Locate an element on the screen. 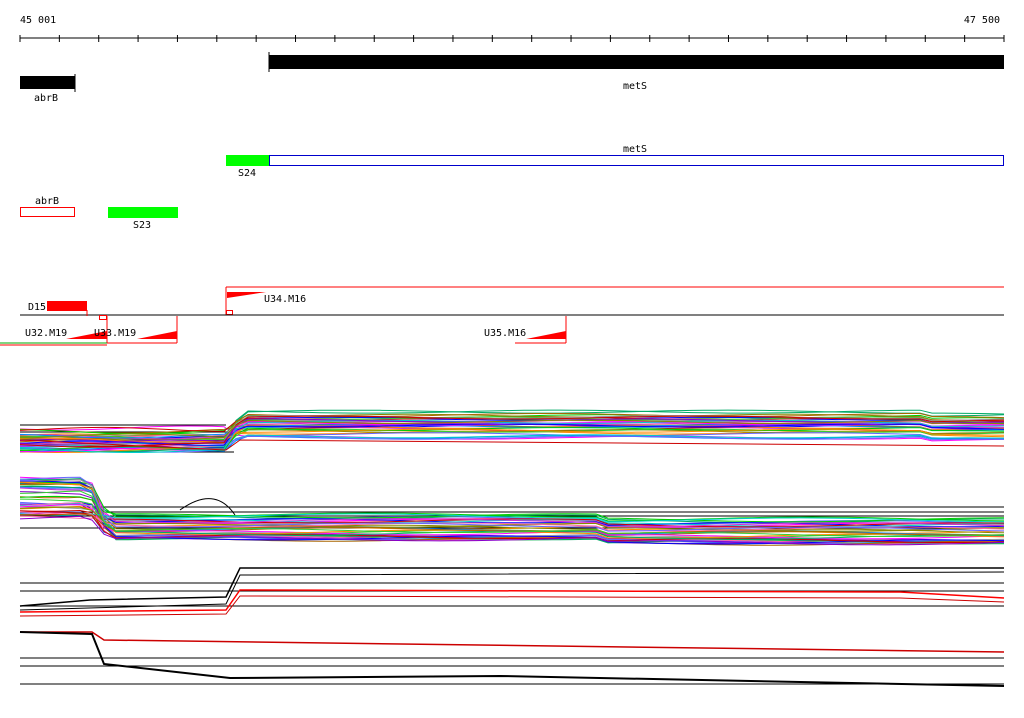 Image resolution: width=1024 pixels, height=718 pixels. segment-U35-wedge is located at coordinates (546, 335).